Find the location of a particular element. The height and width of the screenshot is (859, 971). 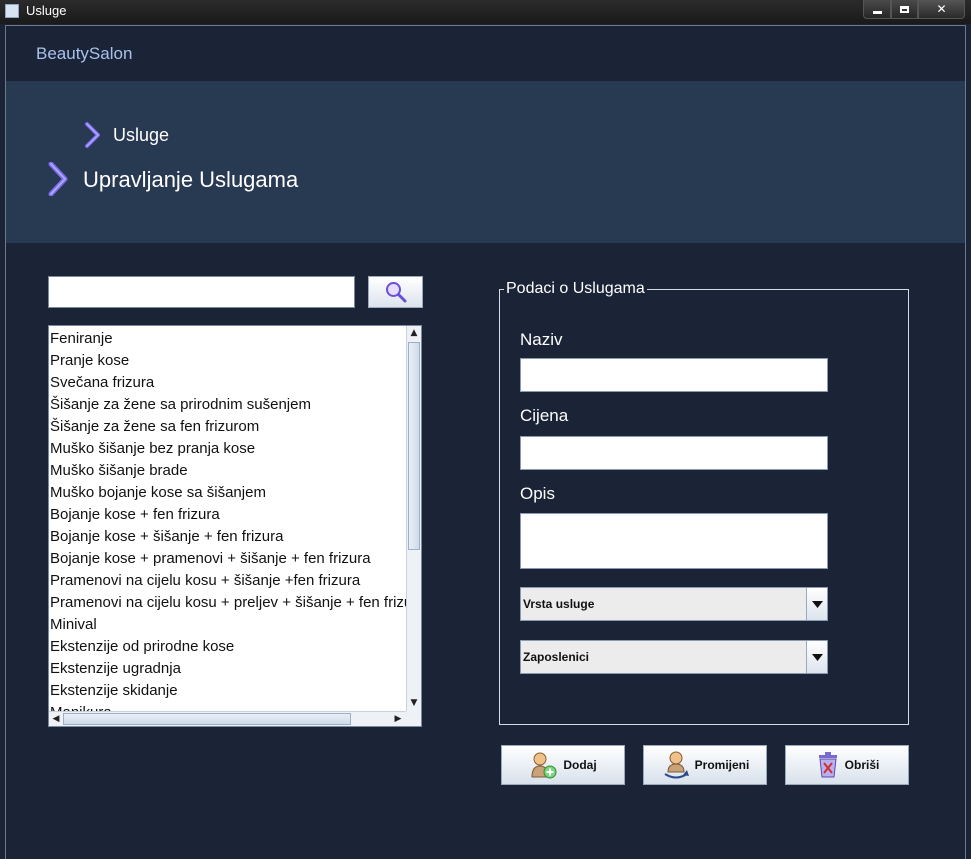

list-item: Bojanje kose + fen frizura is located at coordinates (227, 515).